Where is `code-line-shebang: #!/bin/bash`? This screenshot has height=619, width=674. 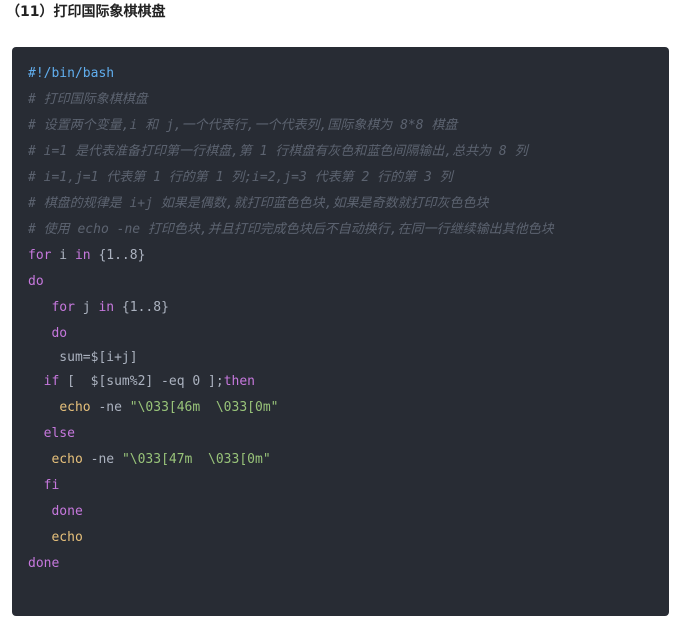
code-line-shebang: #!/bin/bash is located at coordinates (71, 74).